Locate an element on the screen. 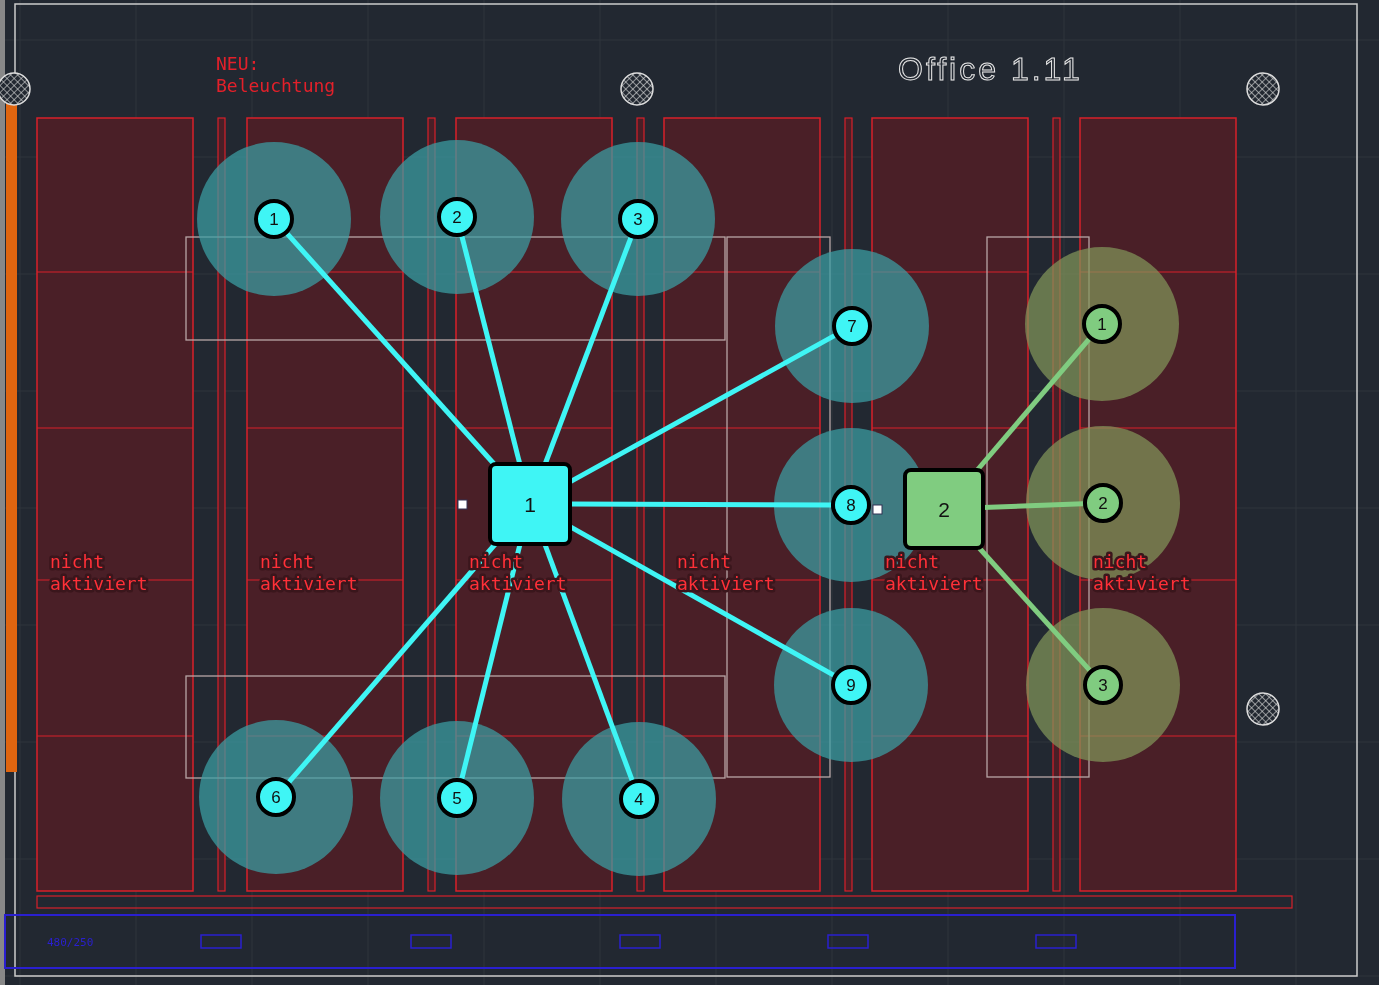 Image resolution: width=1379 pixels, height=985 pixels. hub-node: 2 is located at coordinates (944, 509).